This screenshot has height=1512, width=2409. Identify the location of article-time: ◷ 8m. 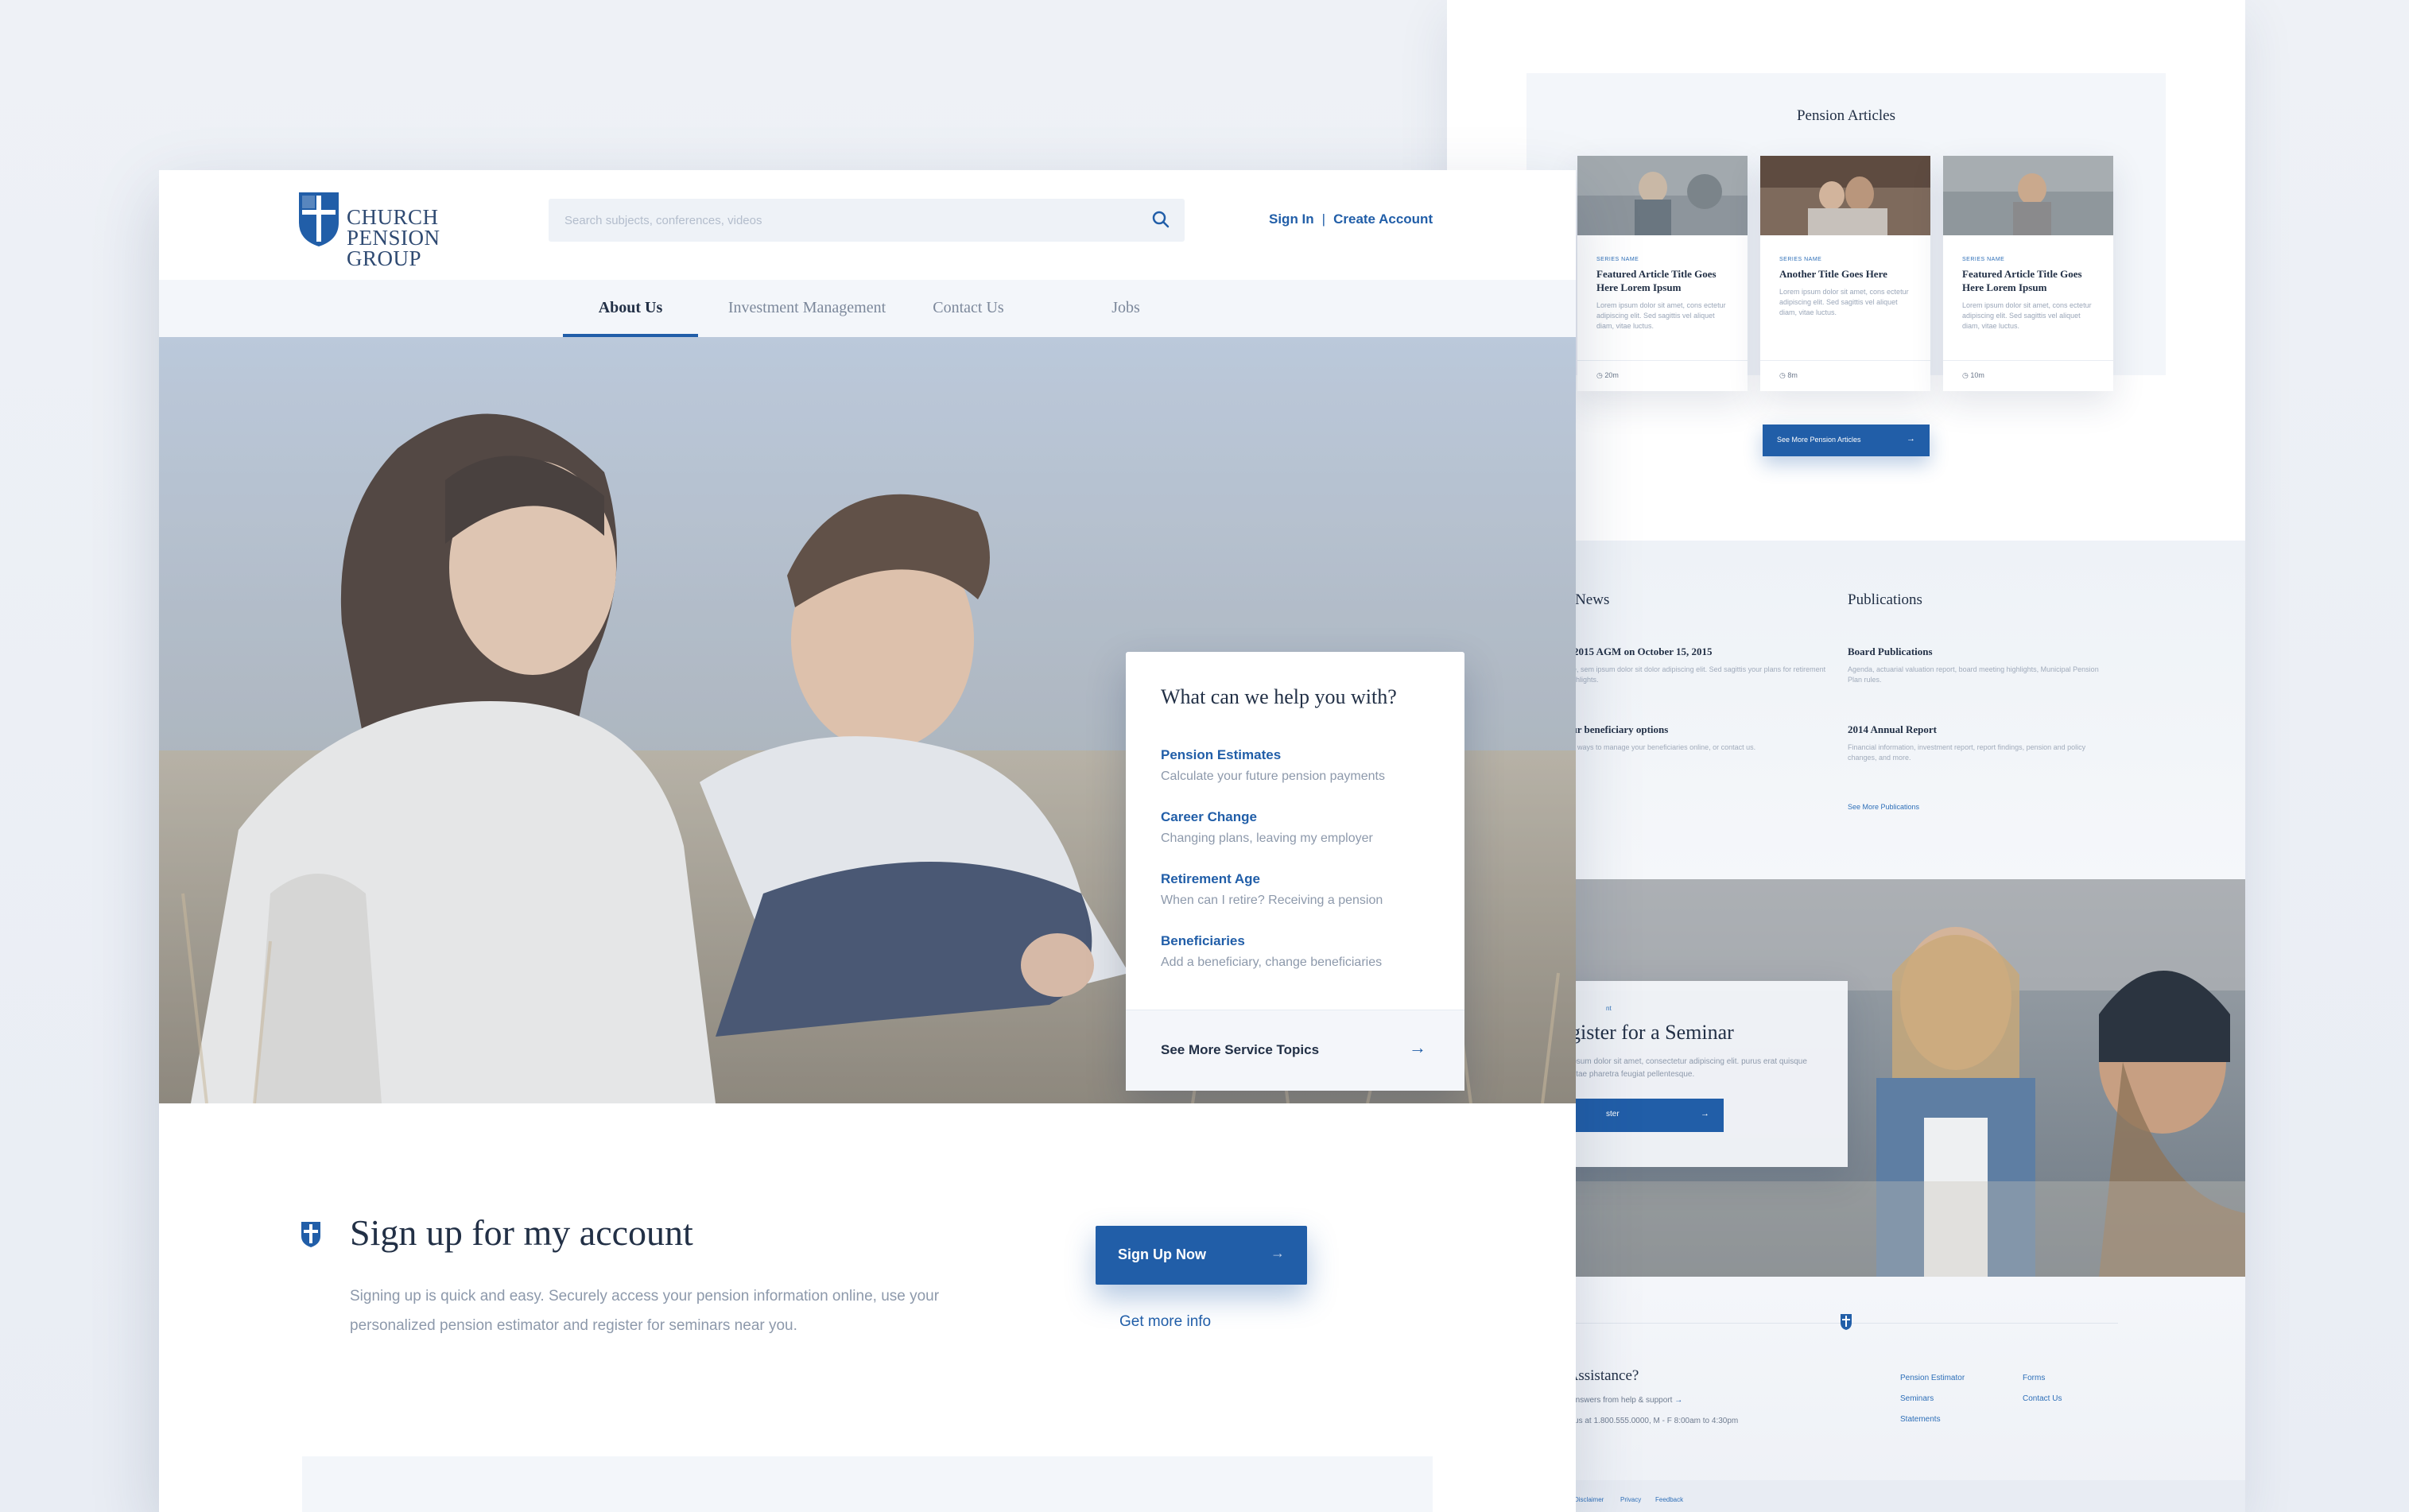
(1788, 375).